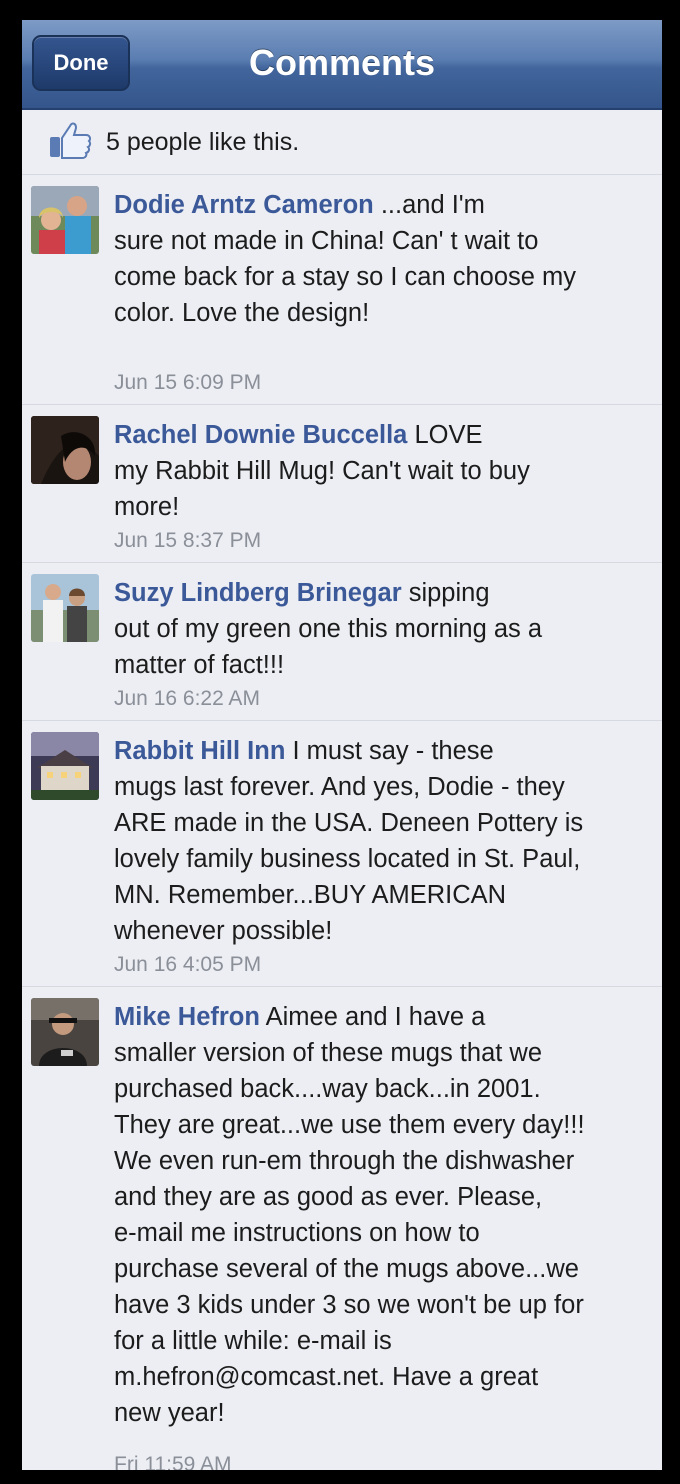 This screenshot has height=1484, width=680. Describe the element at coordinates (173, 1461) in the screenshot. I see `comment-timestamp: Fri 11:59 AM` at that location.